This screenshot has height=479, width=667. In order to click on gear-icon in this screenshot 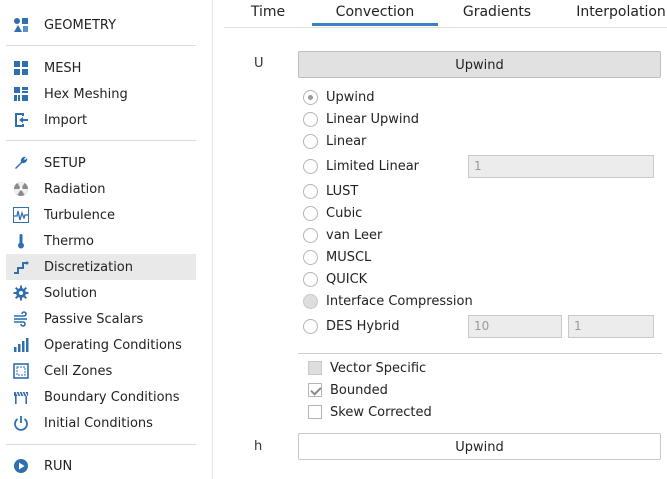, I will do `click(21, 293)`.